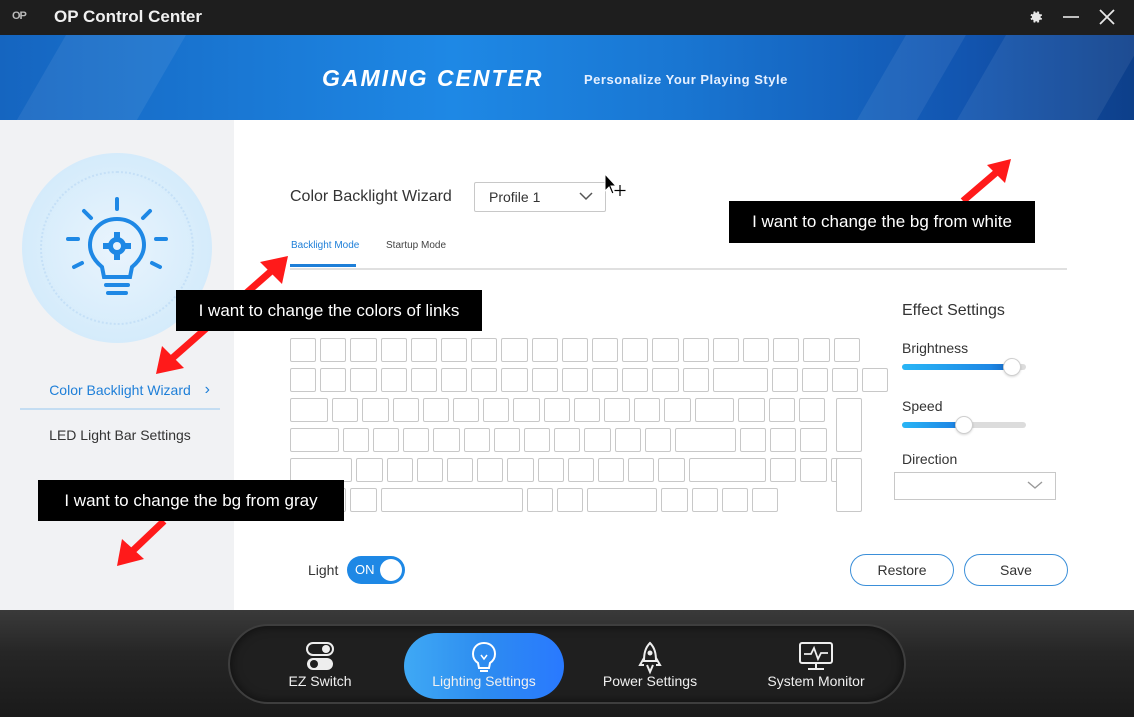 The image size is (1134, 717). What do you see at coordinates (120, 435) in the screenshot?
I see `sidebar-item-led-light-bar-settings: LED Light Bar Settings` at bounding box center [120, 435].